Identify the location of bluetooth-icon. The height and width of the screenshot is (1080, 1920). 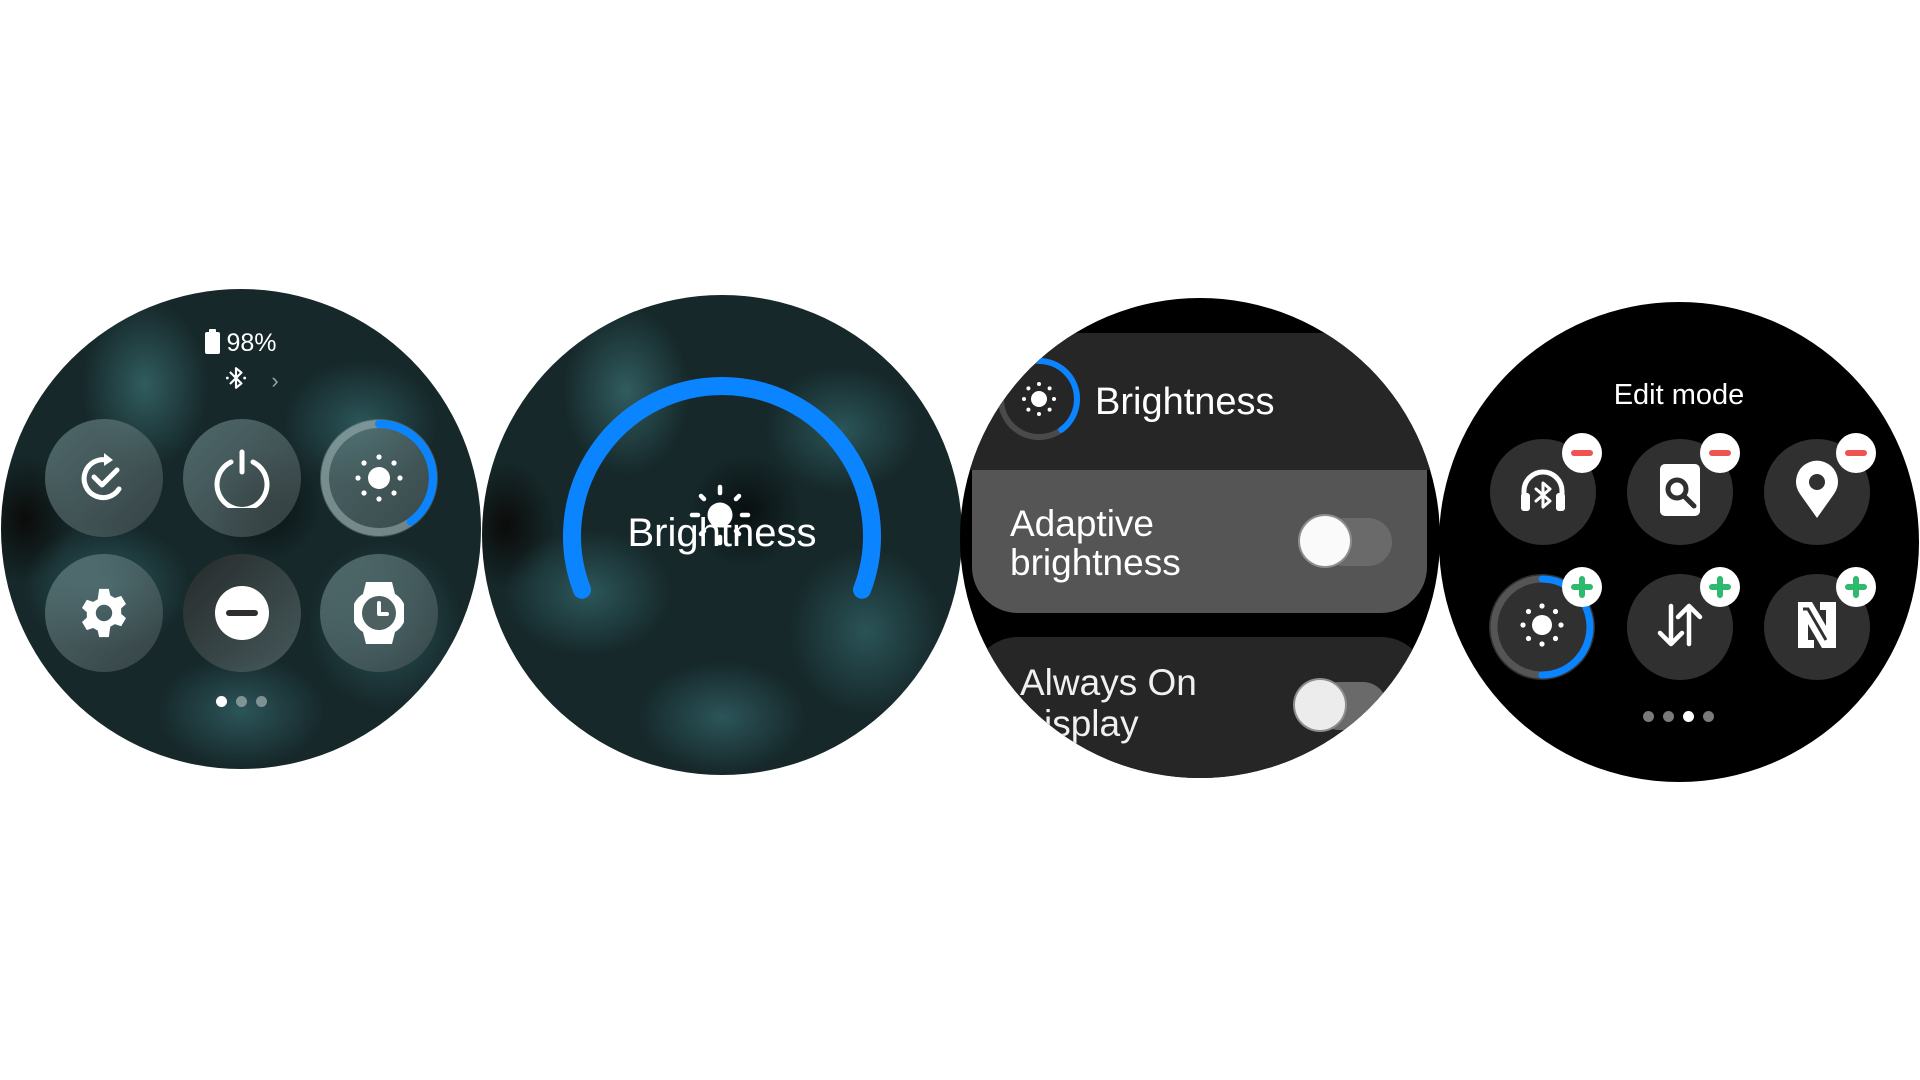
(236, 380).